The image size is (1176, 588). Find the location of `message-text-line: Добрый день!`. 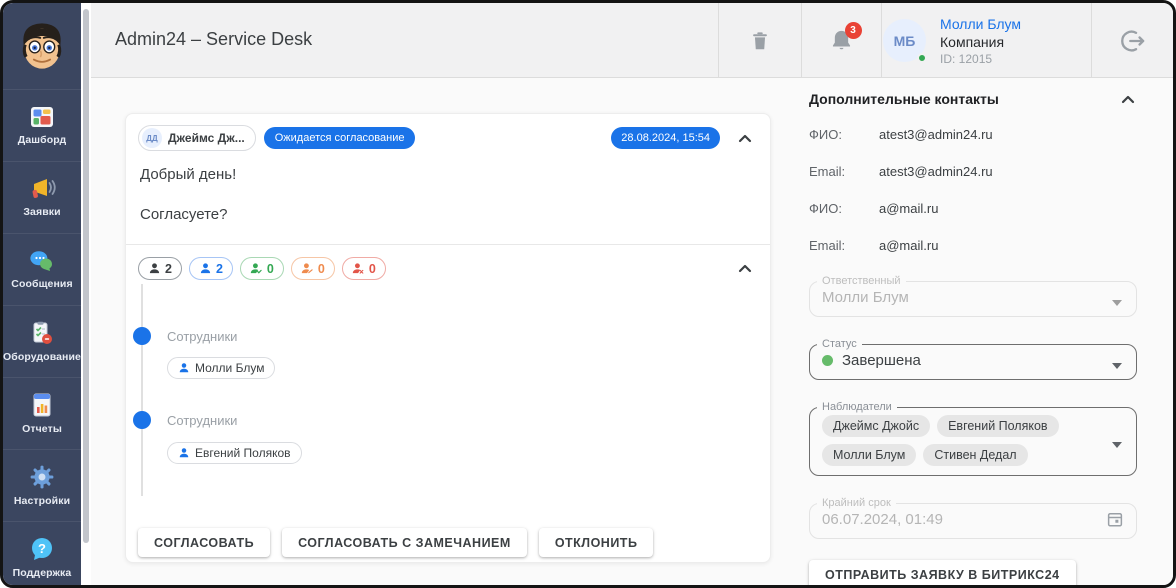

message-text-line: Добрый день! is located at coordinates (188, 174).